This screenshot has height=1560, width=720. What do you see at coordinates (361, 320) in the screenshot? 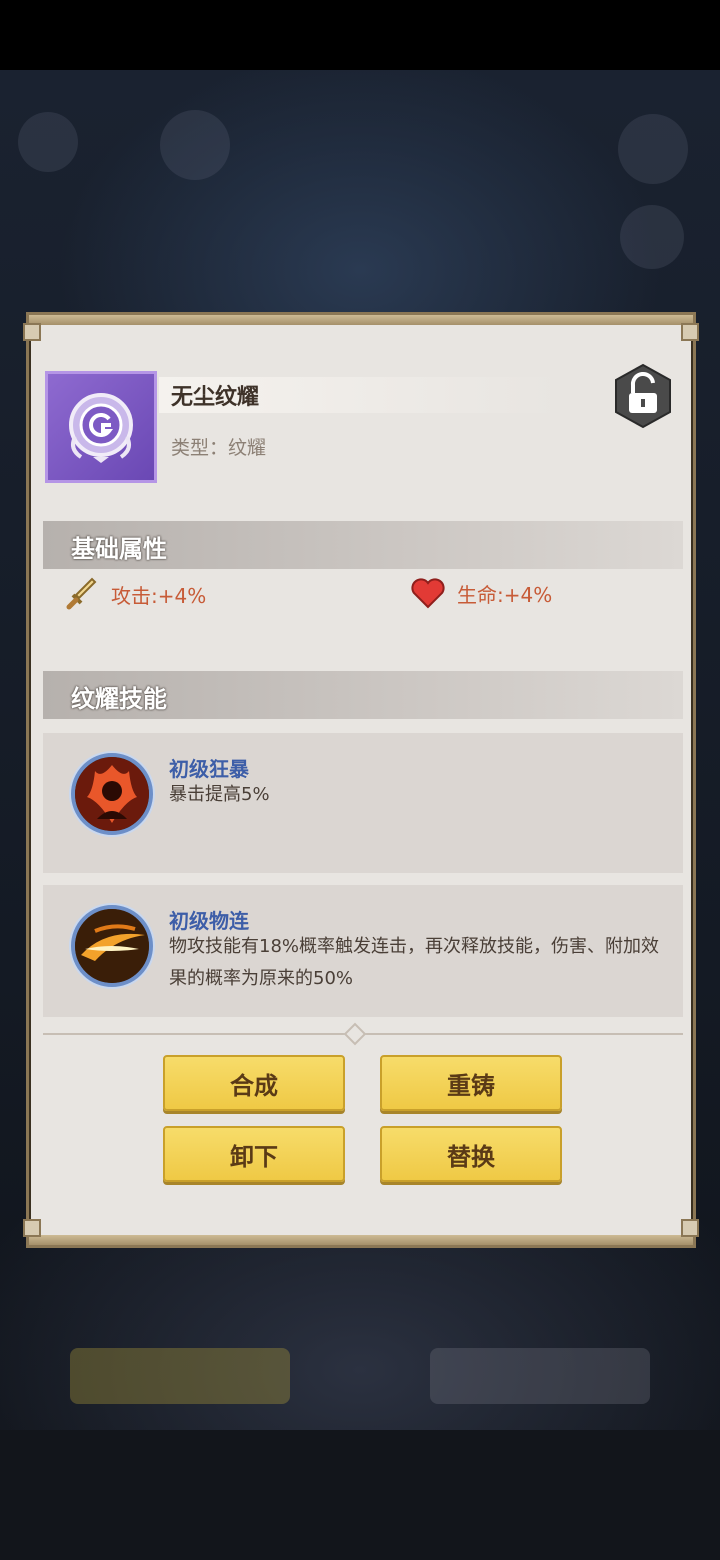
I see `dialog-top-trim` at bounding box center [361, 320].